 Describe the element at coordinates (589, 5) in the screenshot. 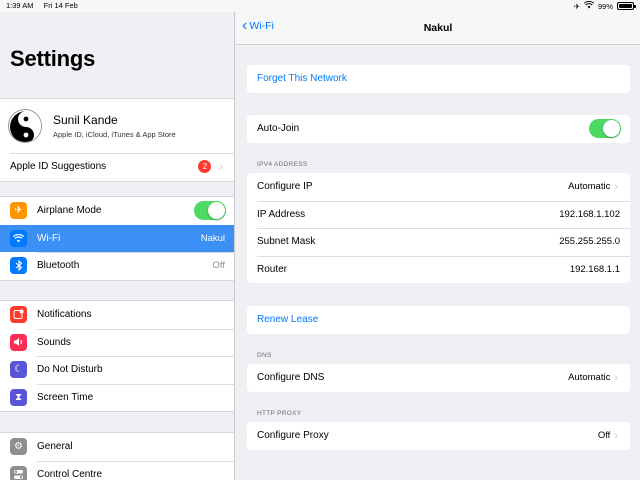

I see `wifi-status-icon` at that location.